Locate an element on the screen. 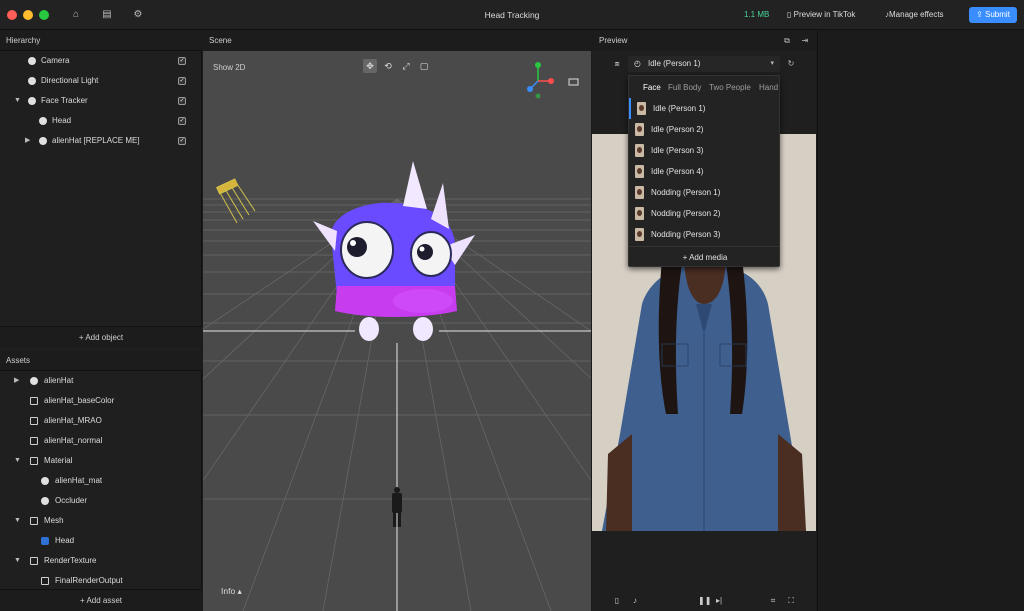  media-icon: ◴ is located at coordinates (637, 63).